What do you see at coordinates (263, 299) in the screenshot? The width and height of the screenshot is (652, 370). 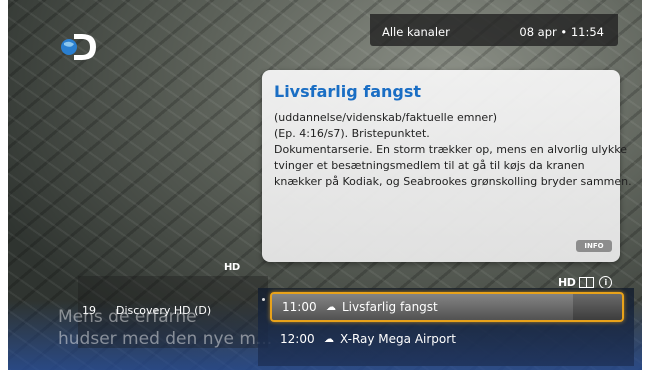 I see `current-marker-icon` at bounding box center [263, 299].